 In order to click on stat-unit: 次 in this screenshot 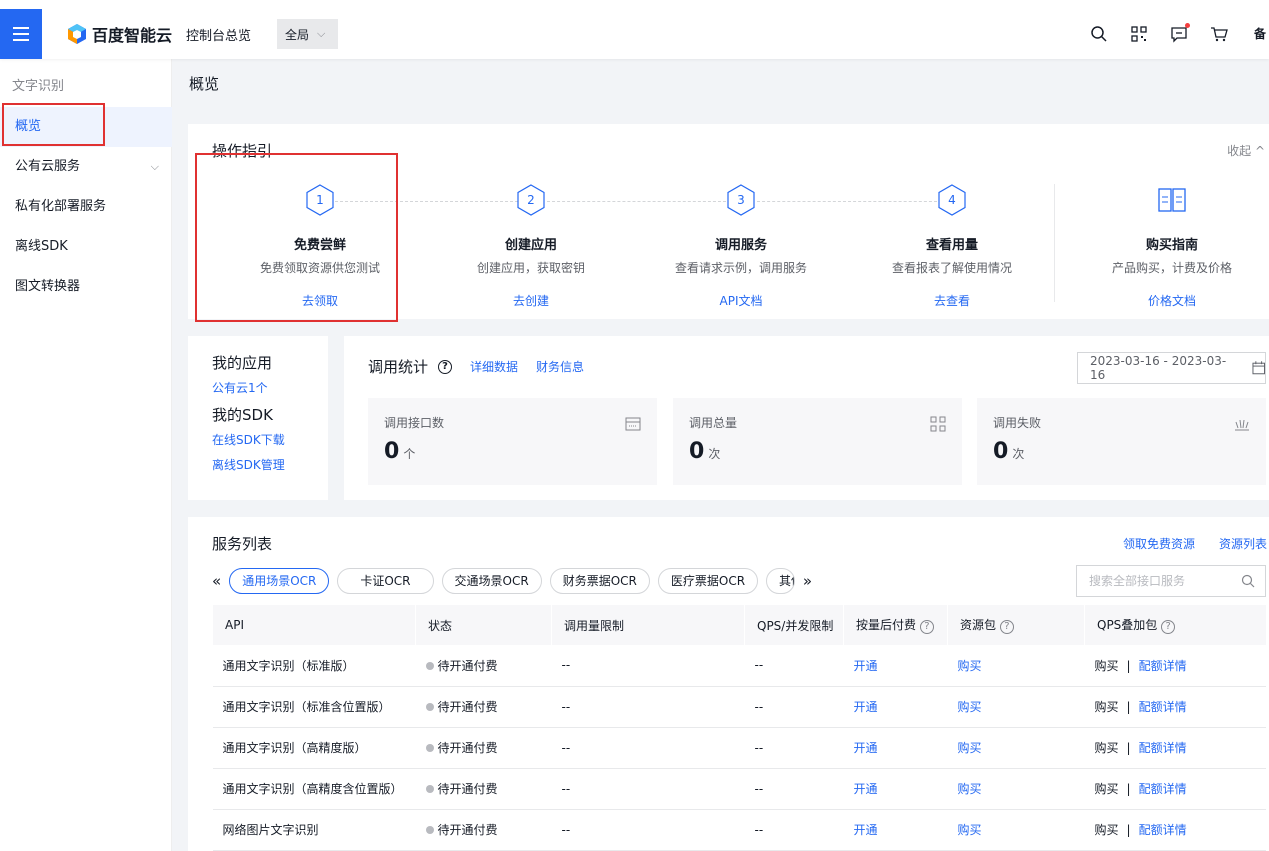, I will do `click(1018, 454)`.